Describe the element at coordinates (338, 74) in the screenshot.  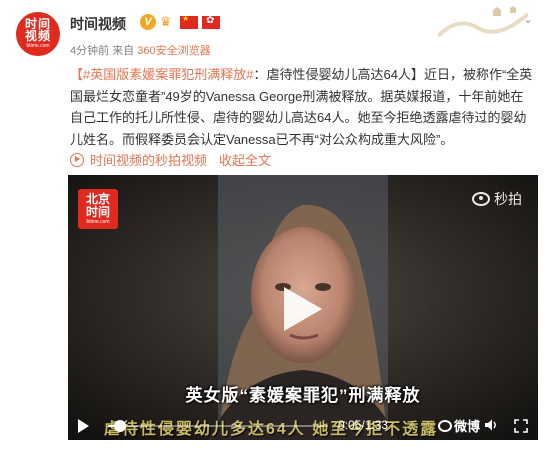
I see `post-headline: ：虐待性侵婴幼儿高达64人】` at that location.